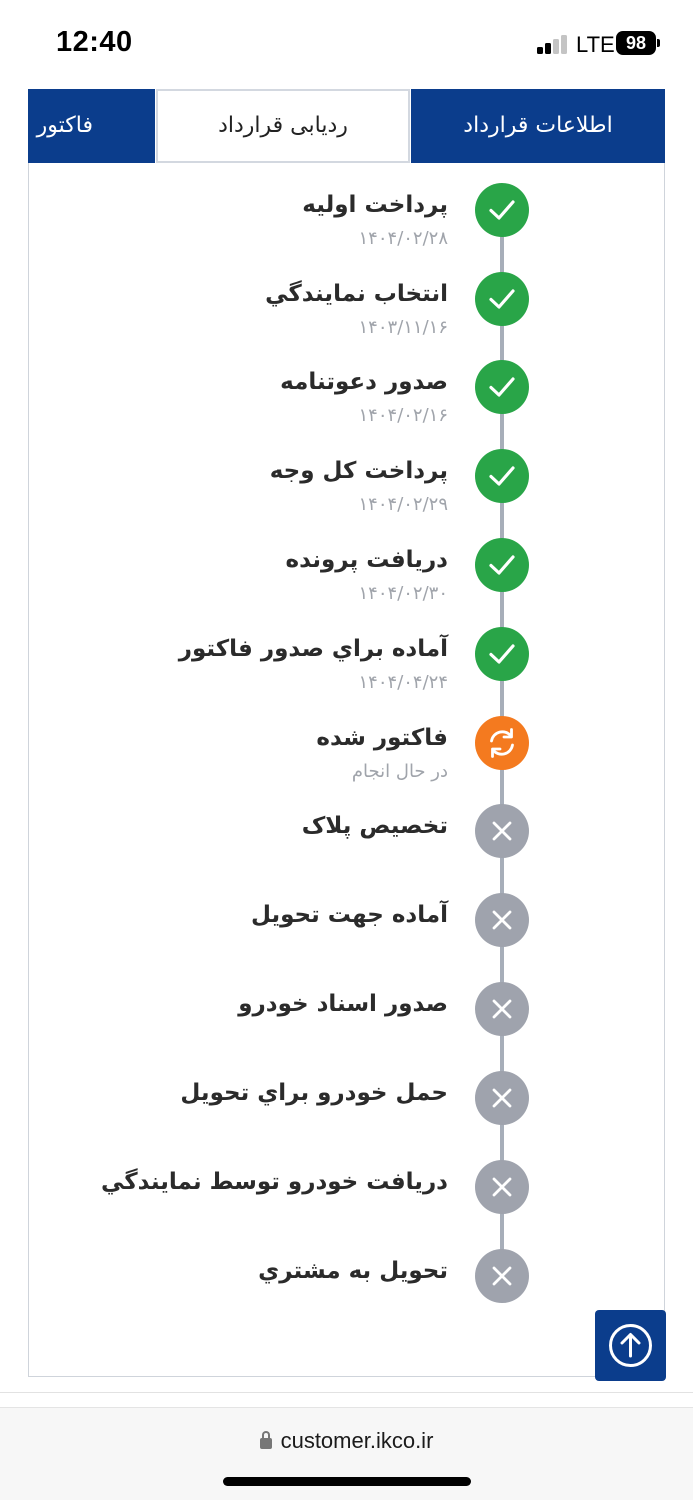 The height and width of the screenshot is (1500, 693). I want to click on step-title: فاکتور شده, so click(382, 738).